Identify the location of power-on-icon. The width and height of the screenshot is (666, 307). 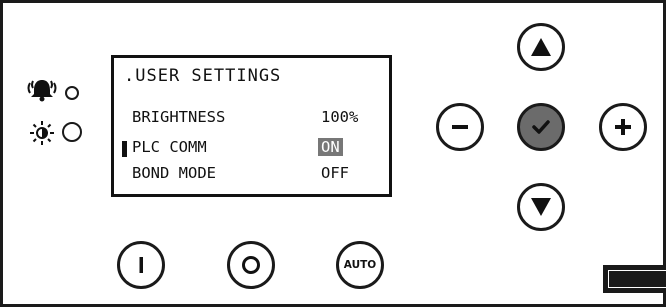
(141, 265).